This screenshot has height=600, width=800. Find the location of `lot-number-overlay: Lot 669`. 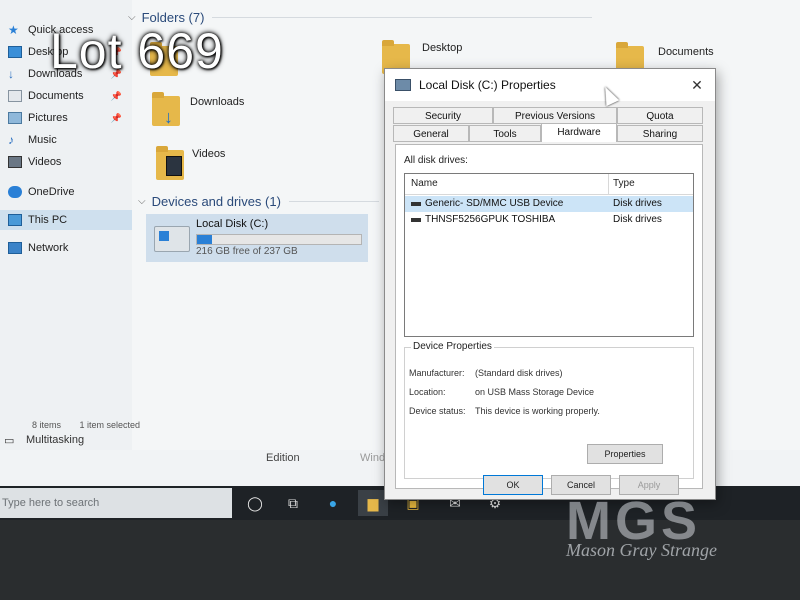

lot-number-overlay: Lot 669 is located at coordinates (137, 51).